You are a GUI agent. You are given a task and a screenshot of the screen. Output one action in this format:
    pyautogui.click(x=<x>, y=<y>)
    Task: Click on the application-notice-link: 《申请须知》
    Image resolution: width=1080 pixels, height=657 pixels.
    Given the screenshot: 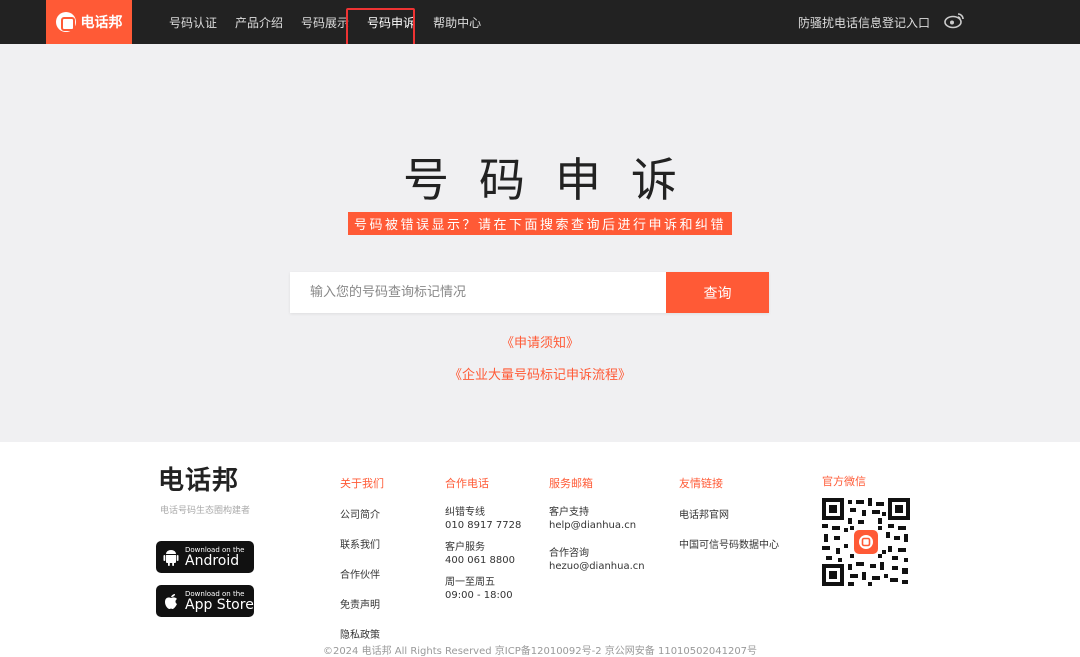 What is the action you would take?
    pyautogui.click(x=540, y=341)
    